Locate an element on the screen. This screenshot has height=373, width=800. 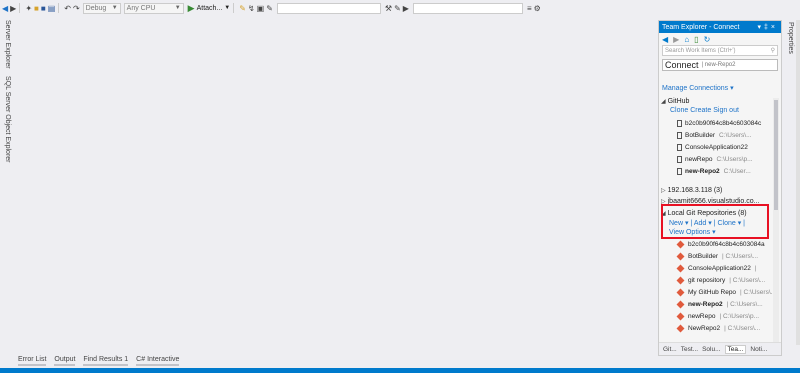
properties-tab: Properties is located at coordinates (790, 38).